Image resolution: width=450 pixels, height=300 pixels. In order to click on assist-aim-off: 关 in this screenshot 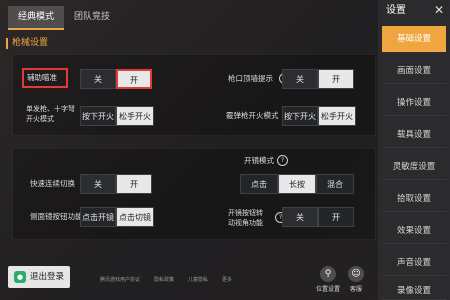, I will do `click(98, 79)`.